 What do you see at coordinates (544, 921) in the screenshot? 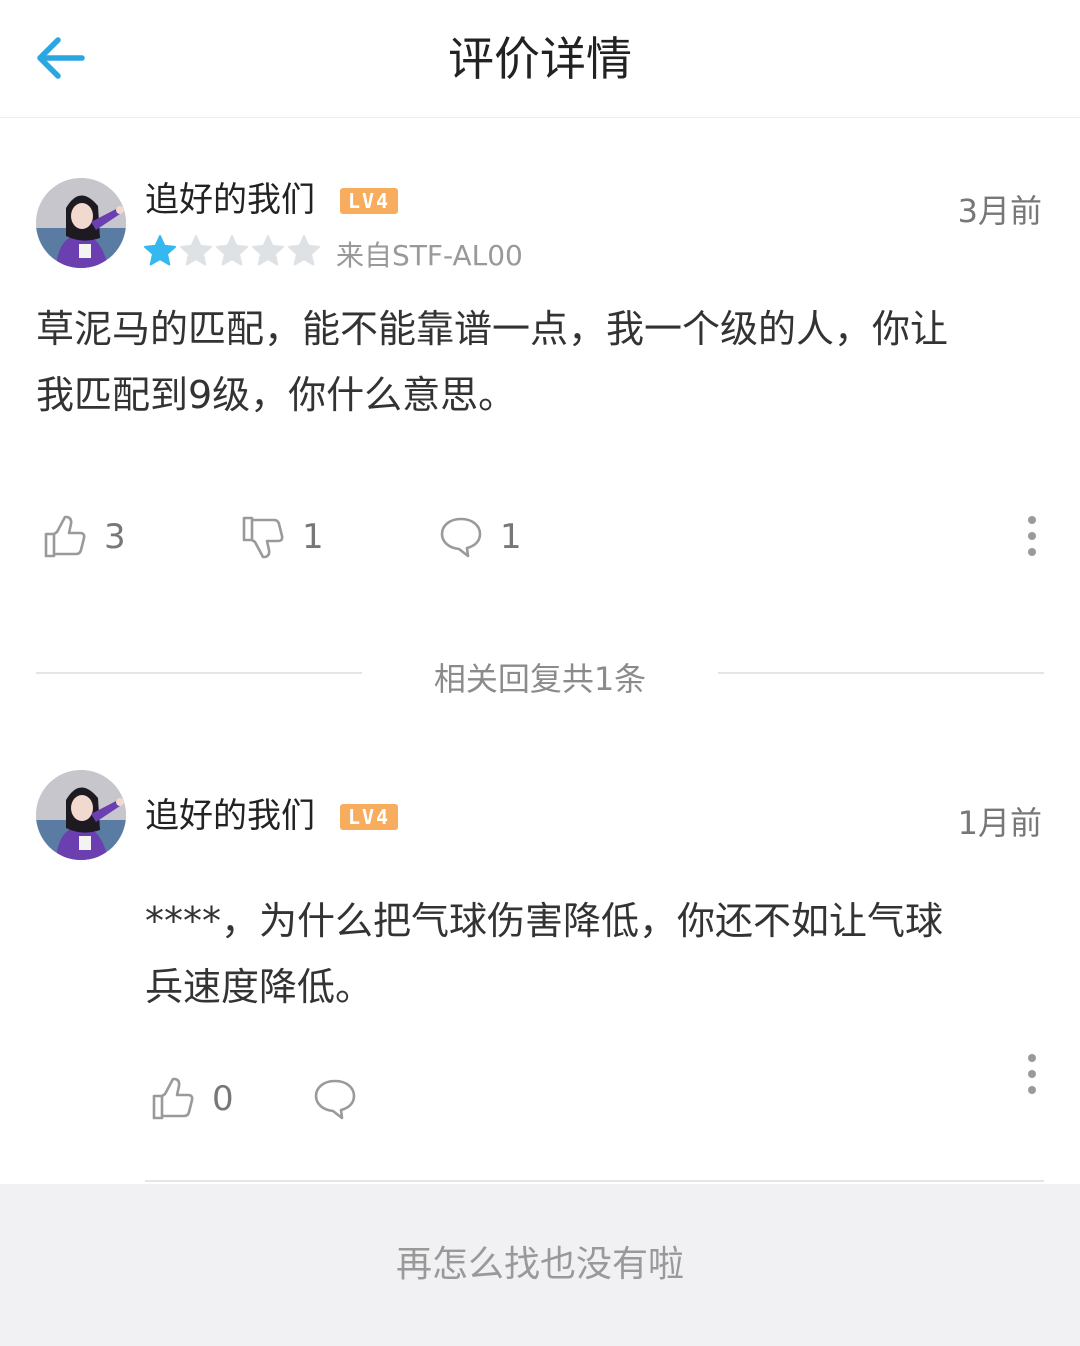
I see `reply-text-line-1: ****，为什么把气球伤害降低，你还不如让气球` at bounding box center [544, 921].